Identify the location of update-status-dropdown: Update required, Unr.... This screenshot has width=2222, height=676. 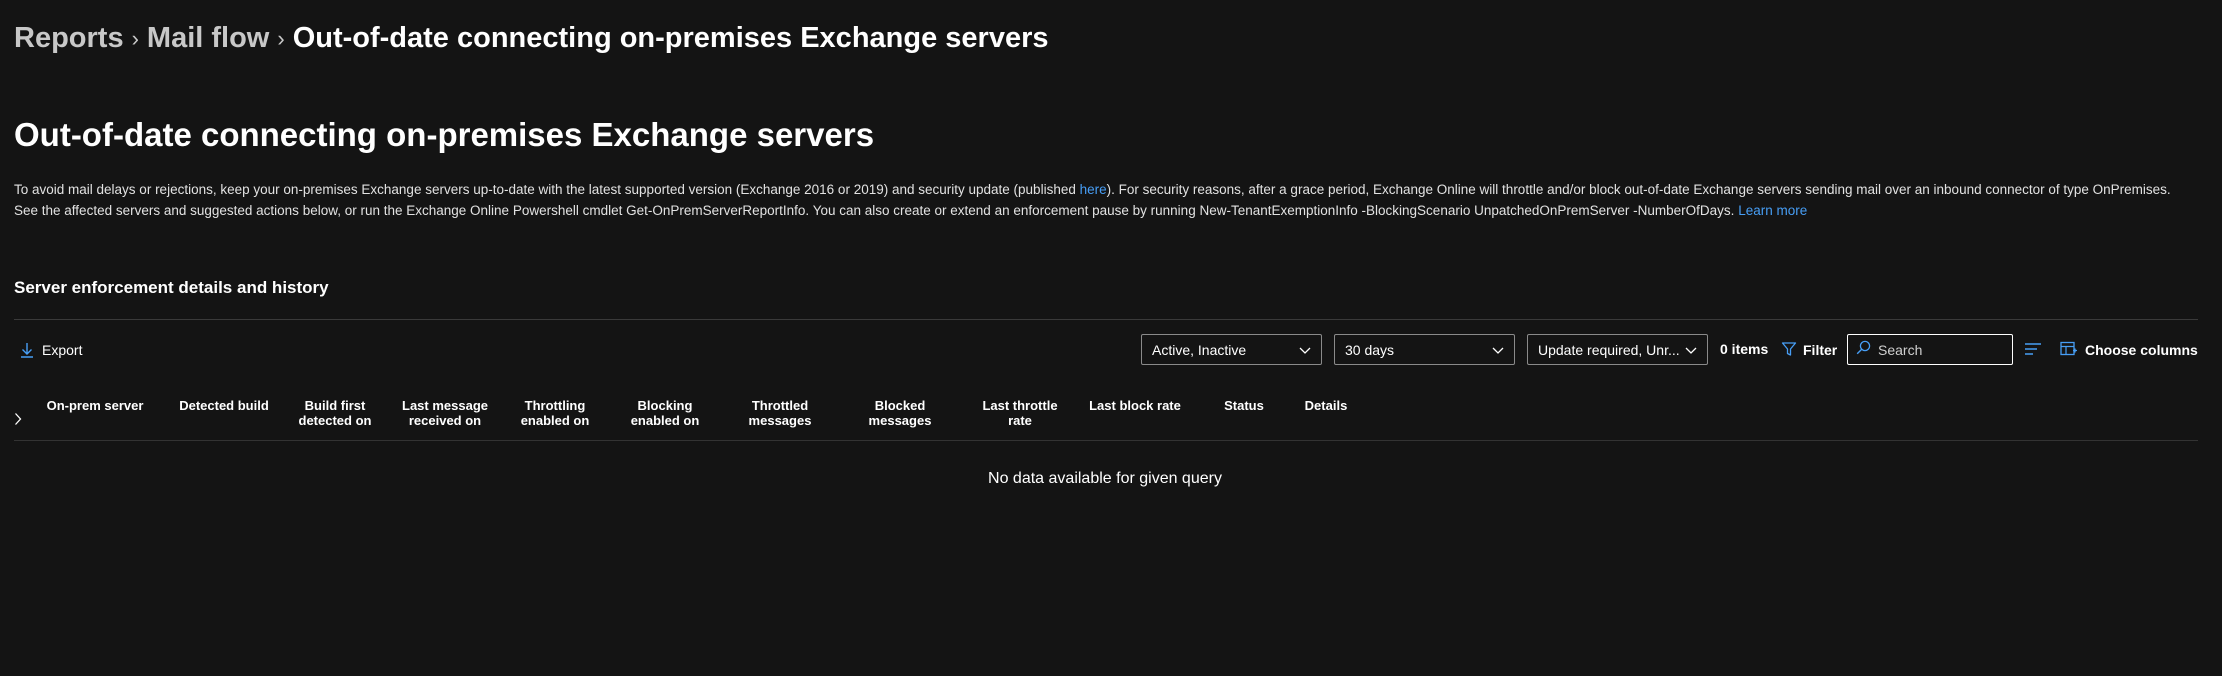
(1617, 349).